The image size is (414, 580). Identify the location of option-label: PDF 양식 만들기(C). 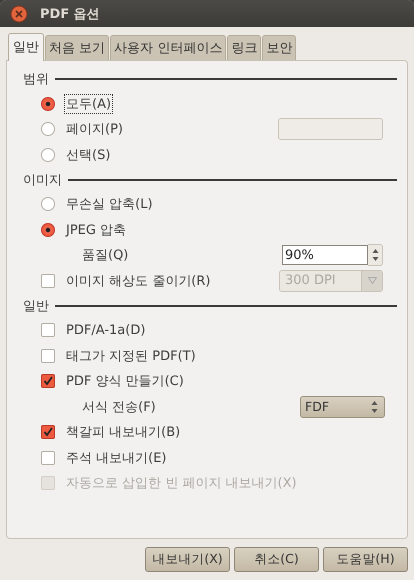
(125, 381).